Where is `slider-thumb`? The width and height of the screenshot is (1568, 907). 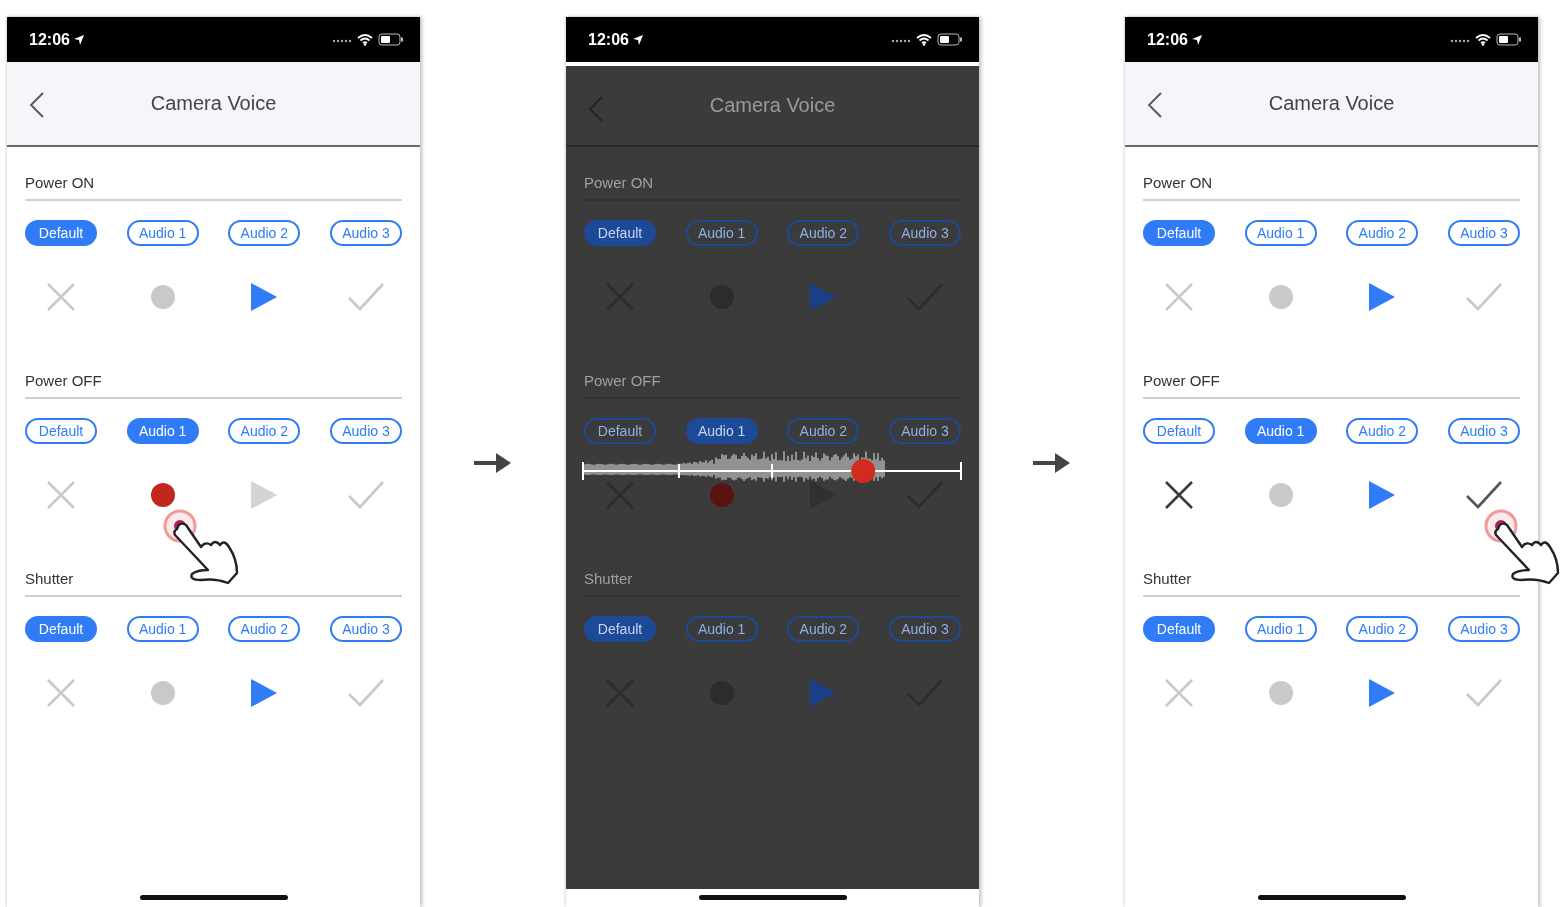
slider-thumb is located at coordinates (863, 471).